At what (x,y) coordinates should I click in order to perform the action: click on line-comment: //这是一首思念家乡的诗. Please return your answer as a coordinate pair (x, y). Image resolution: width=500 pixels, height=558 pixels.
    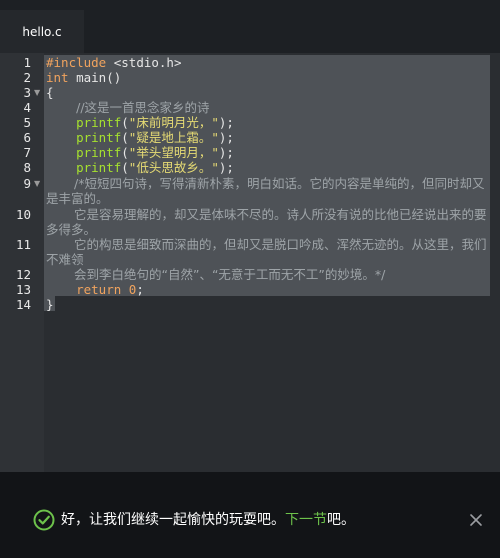
    Looking at the image, I should click on (143, 107).